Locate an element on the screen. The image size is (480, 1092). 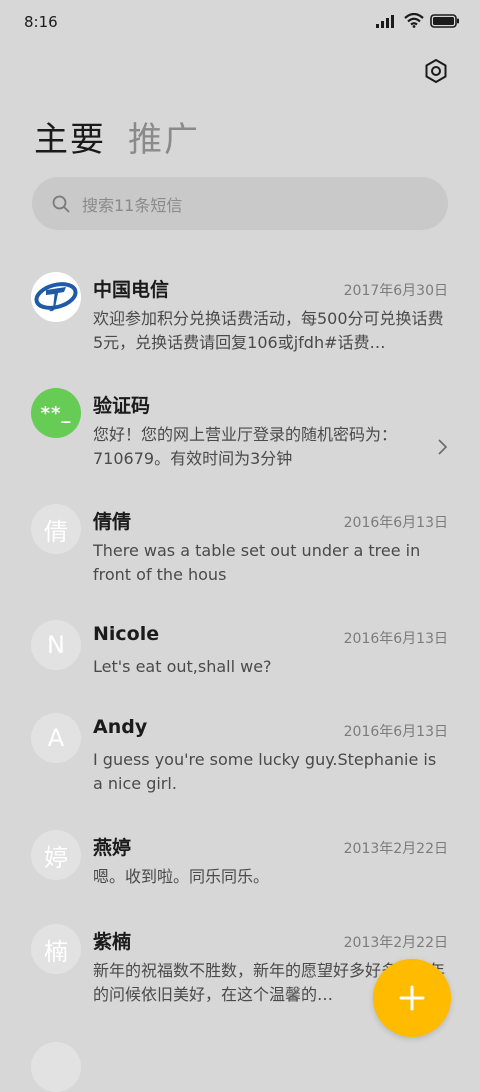
avatar: N is located at coordinates (56, 645).